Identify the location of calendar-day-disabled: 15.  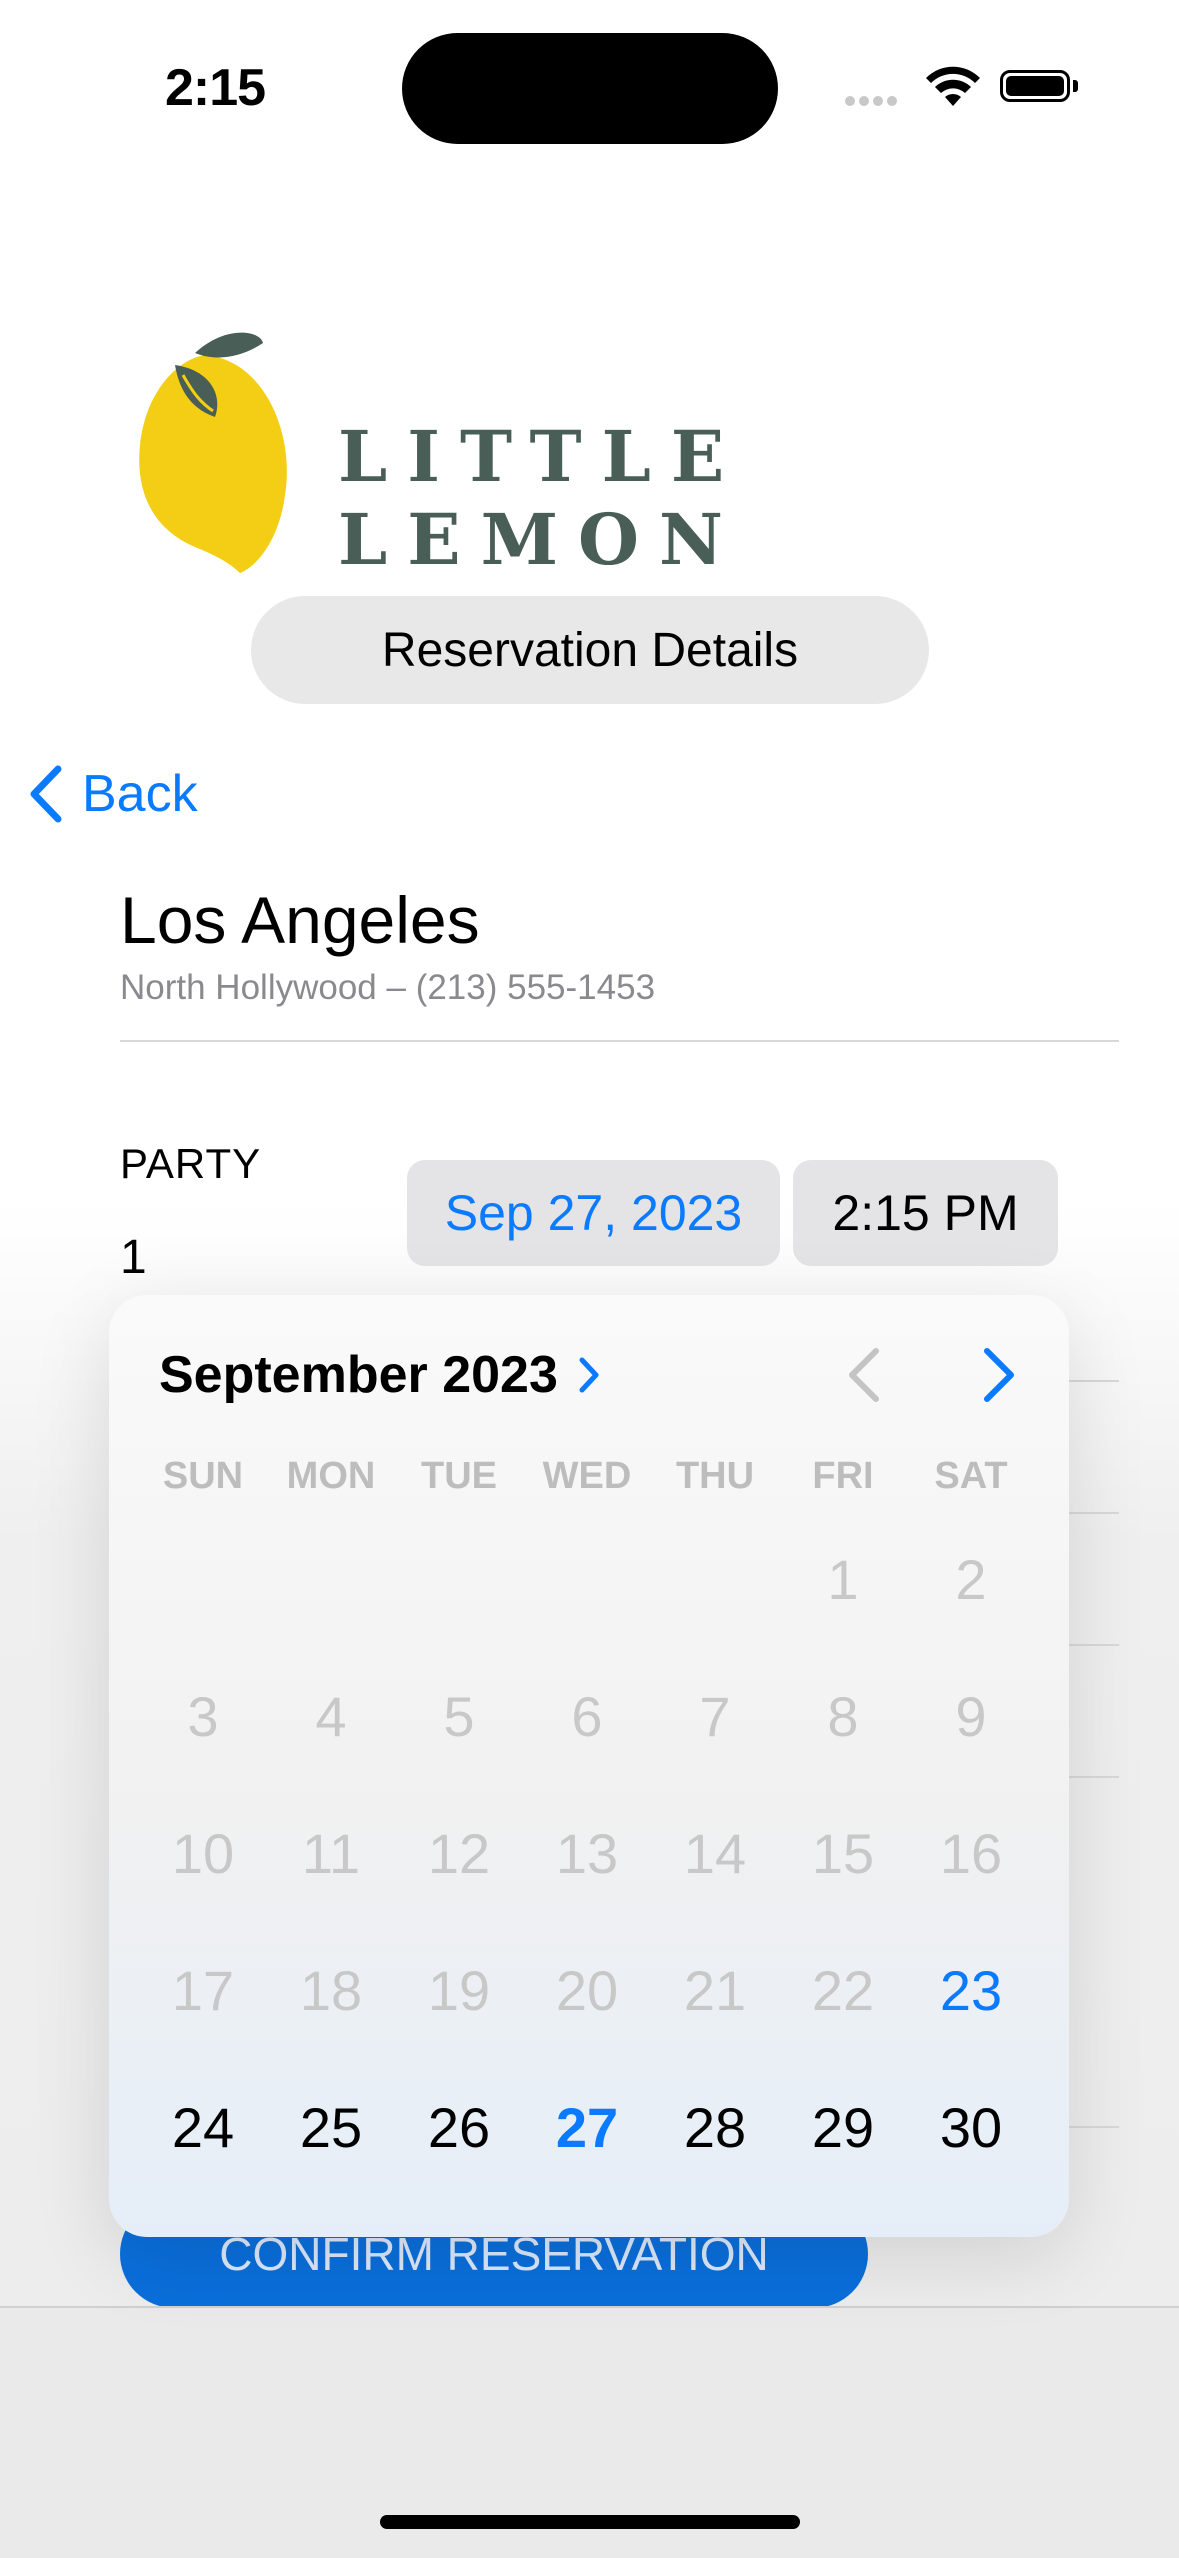
(843, 1853).